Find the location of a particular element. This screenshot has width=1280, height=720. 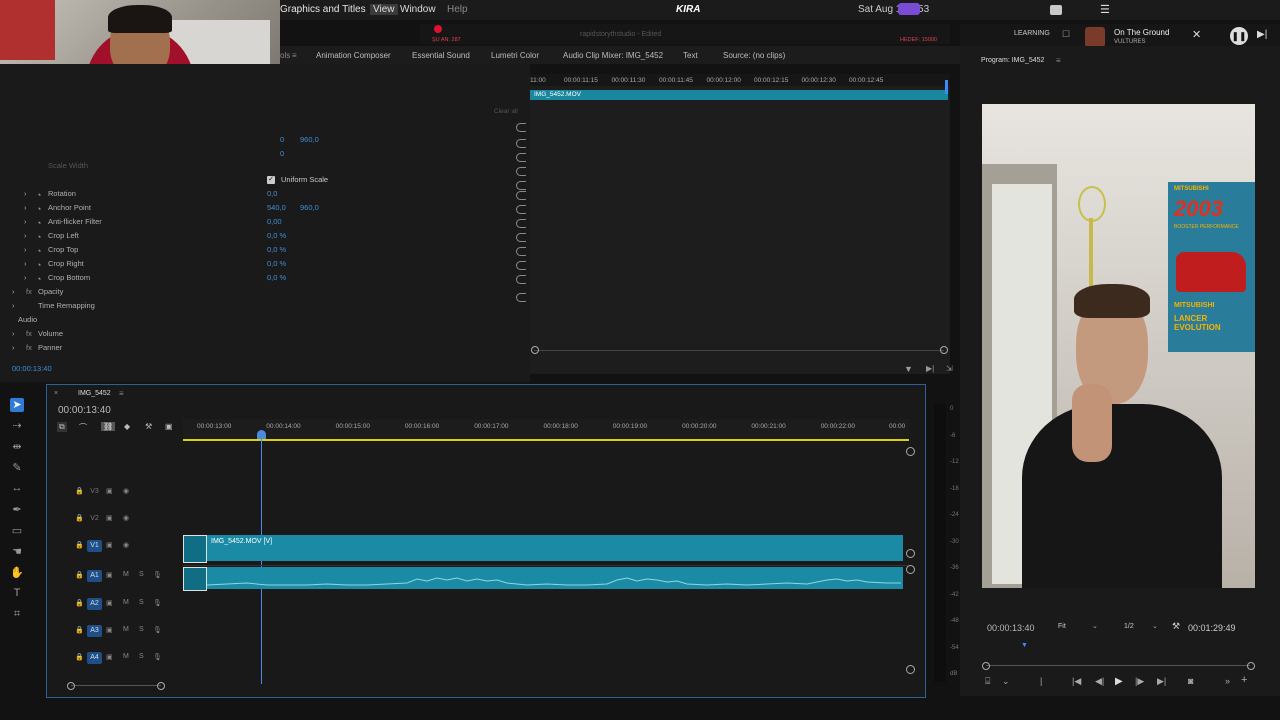

workspace-label: LEARNING is located at coordinates (1032, 33).